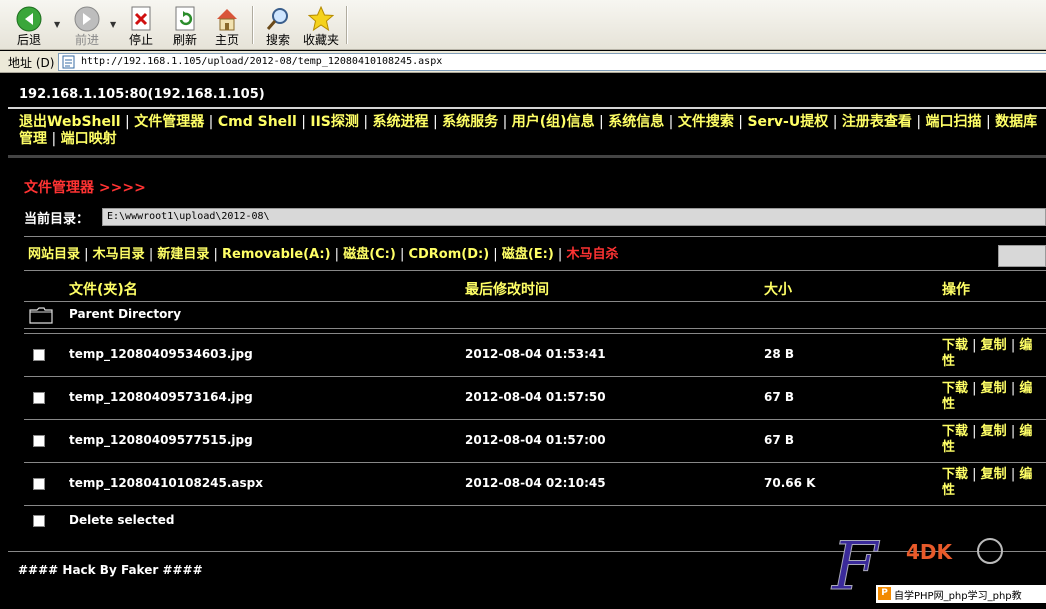 This screenshot has height=609, width=1046. What do you see at coordinates (68, 62) in the screenshot?
I see `page-icon` at bounding box center [68, 62].